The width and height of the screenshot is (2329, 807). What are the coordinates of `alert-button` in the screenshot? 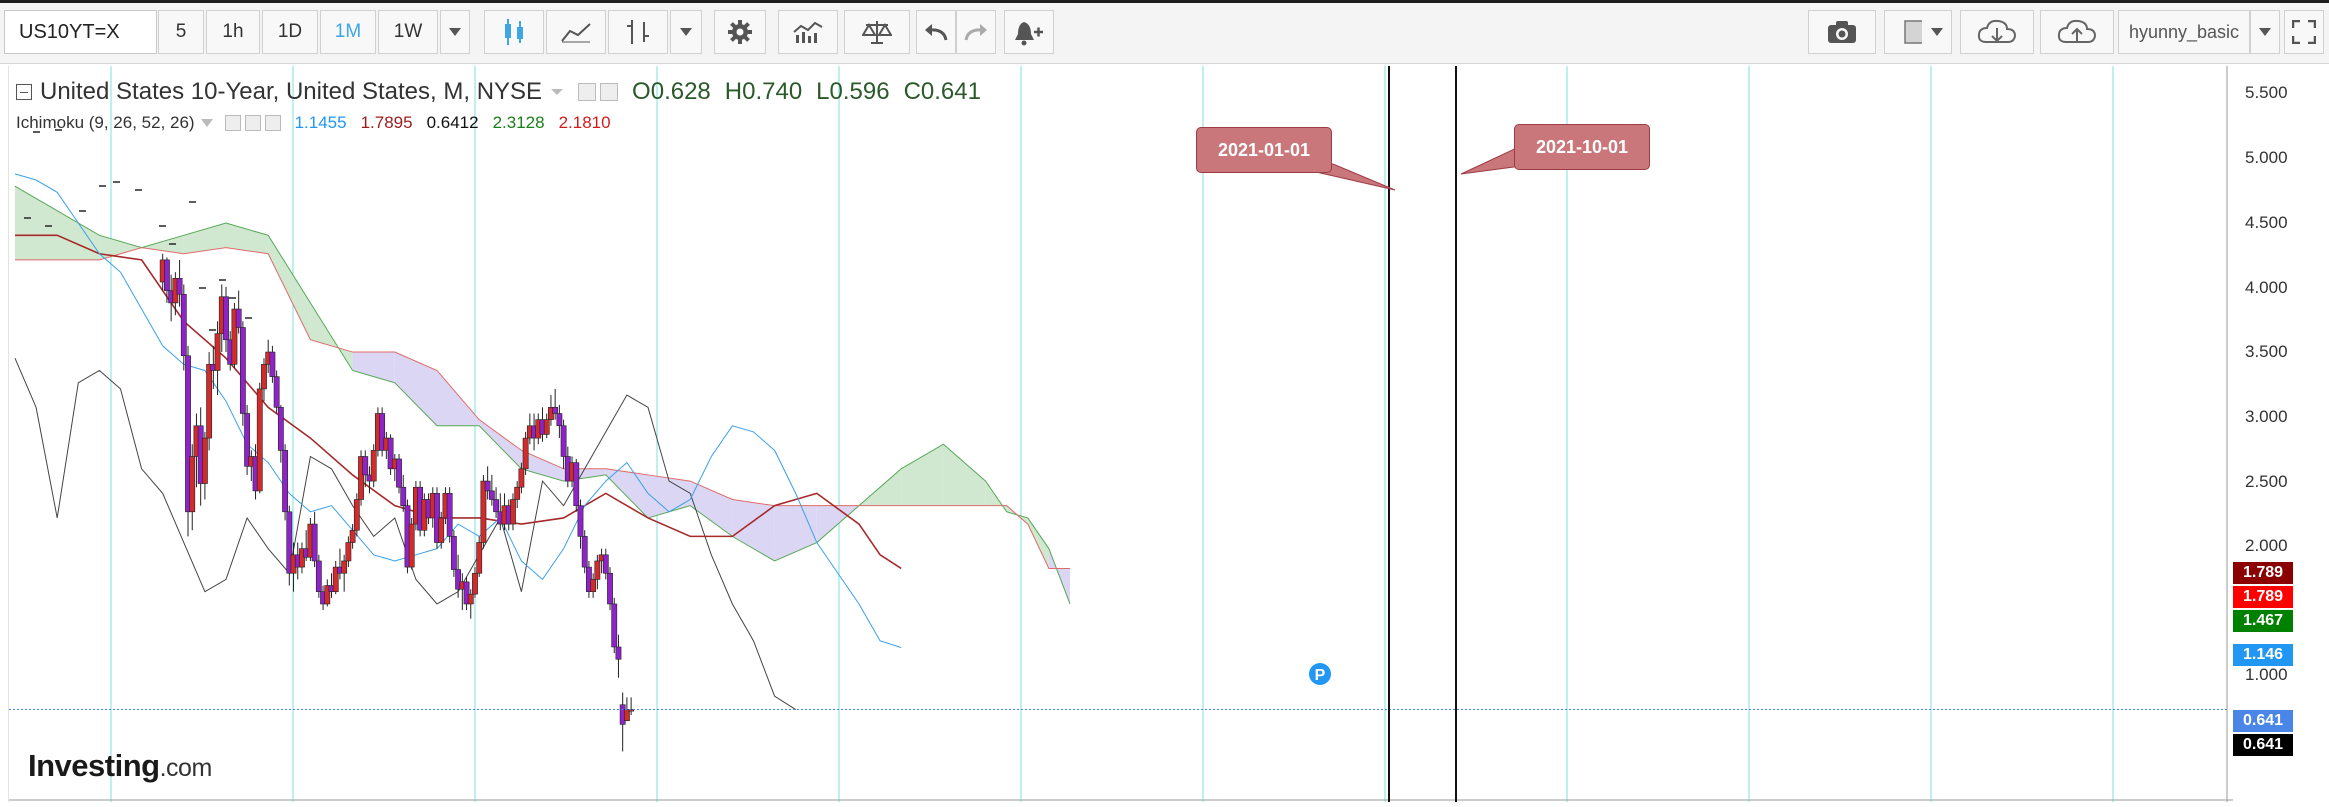 It's located at (1029, 32).